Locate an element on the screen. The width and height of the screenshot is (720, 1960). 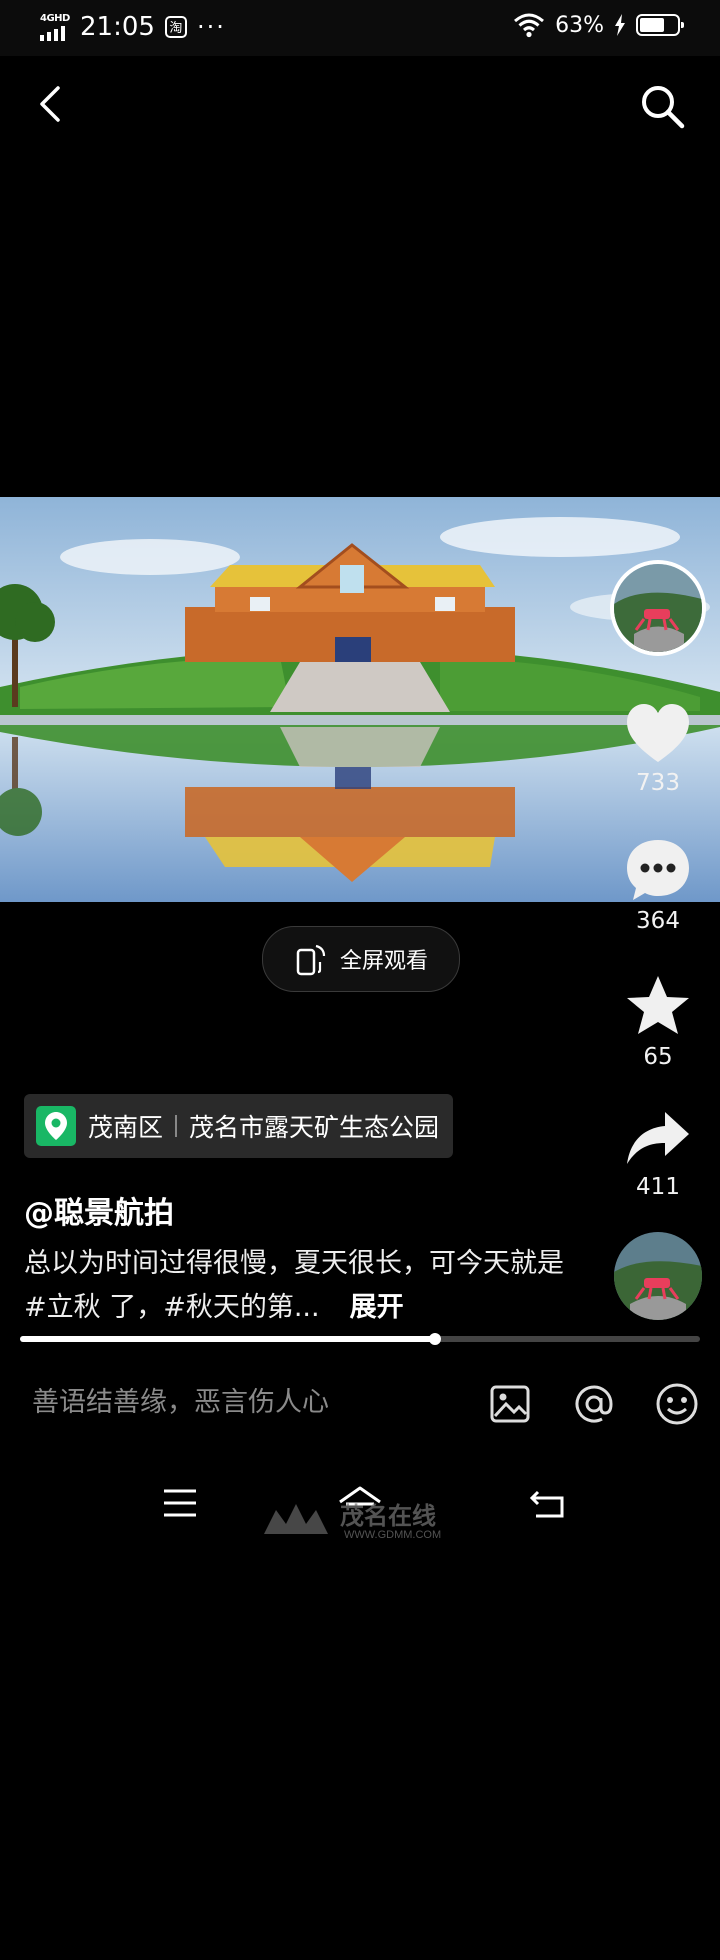
back-arrow-icon is located at coordinates (52, 104).